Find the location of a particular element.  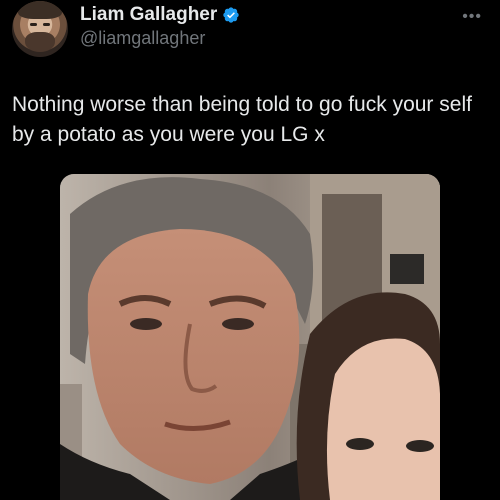

verified-badge-icon is located at coordinates (231, 15).